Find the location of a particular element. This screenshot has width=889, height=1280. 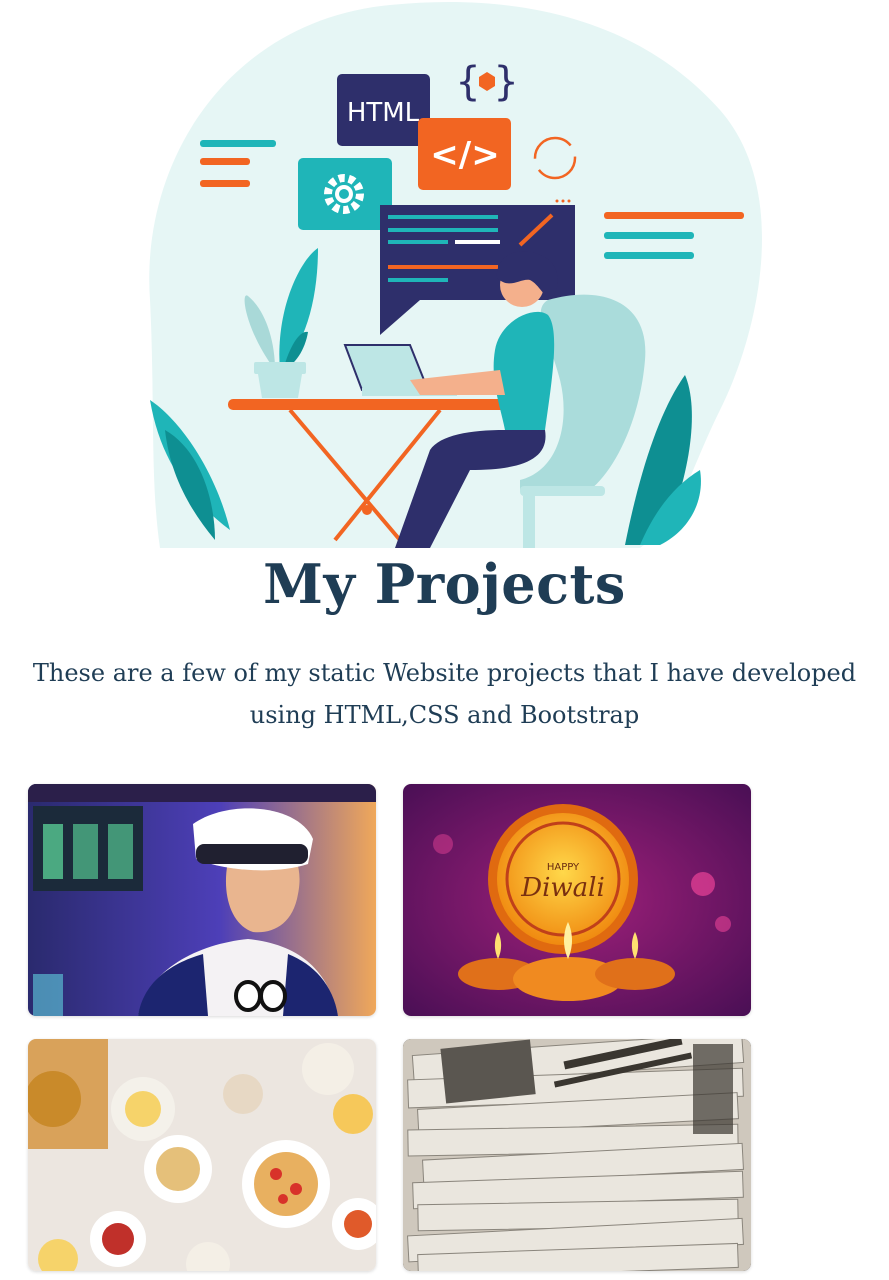

project-card-diwali: HAPPY Diwali is located at coordinates (577, 900).